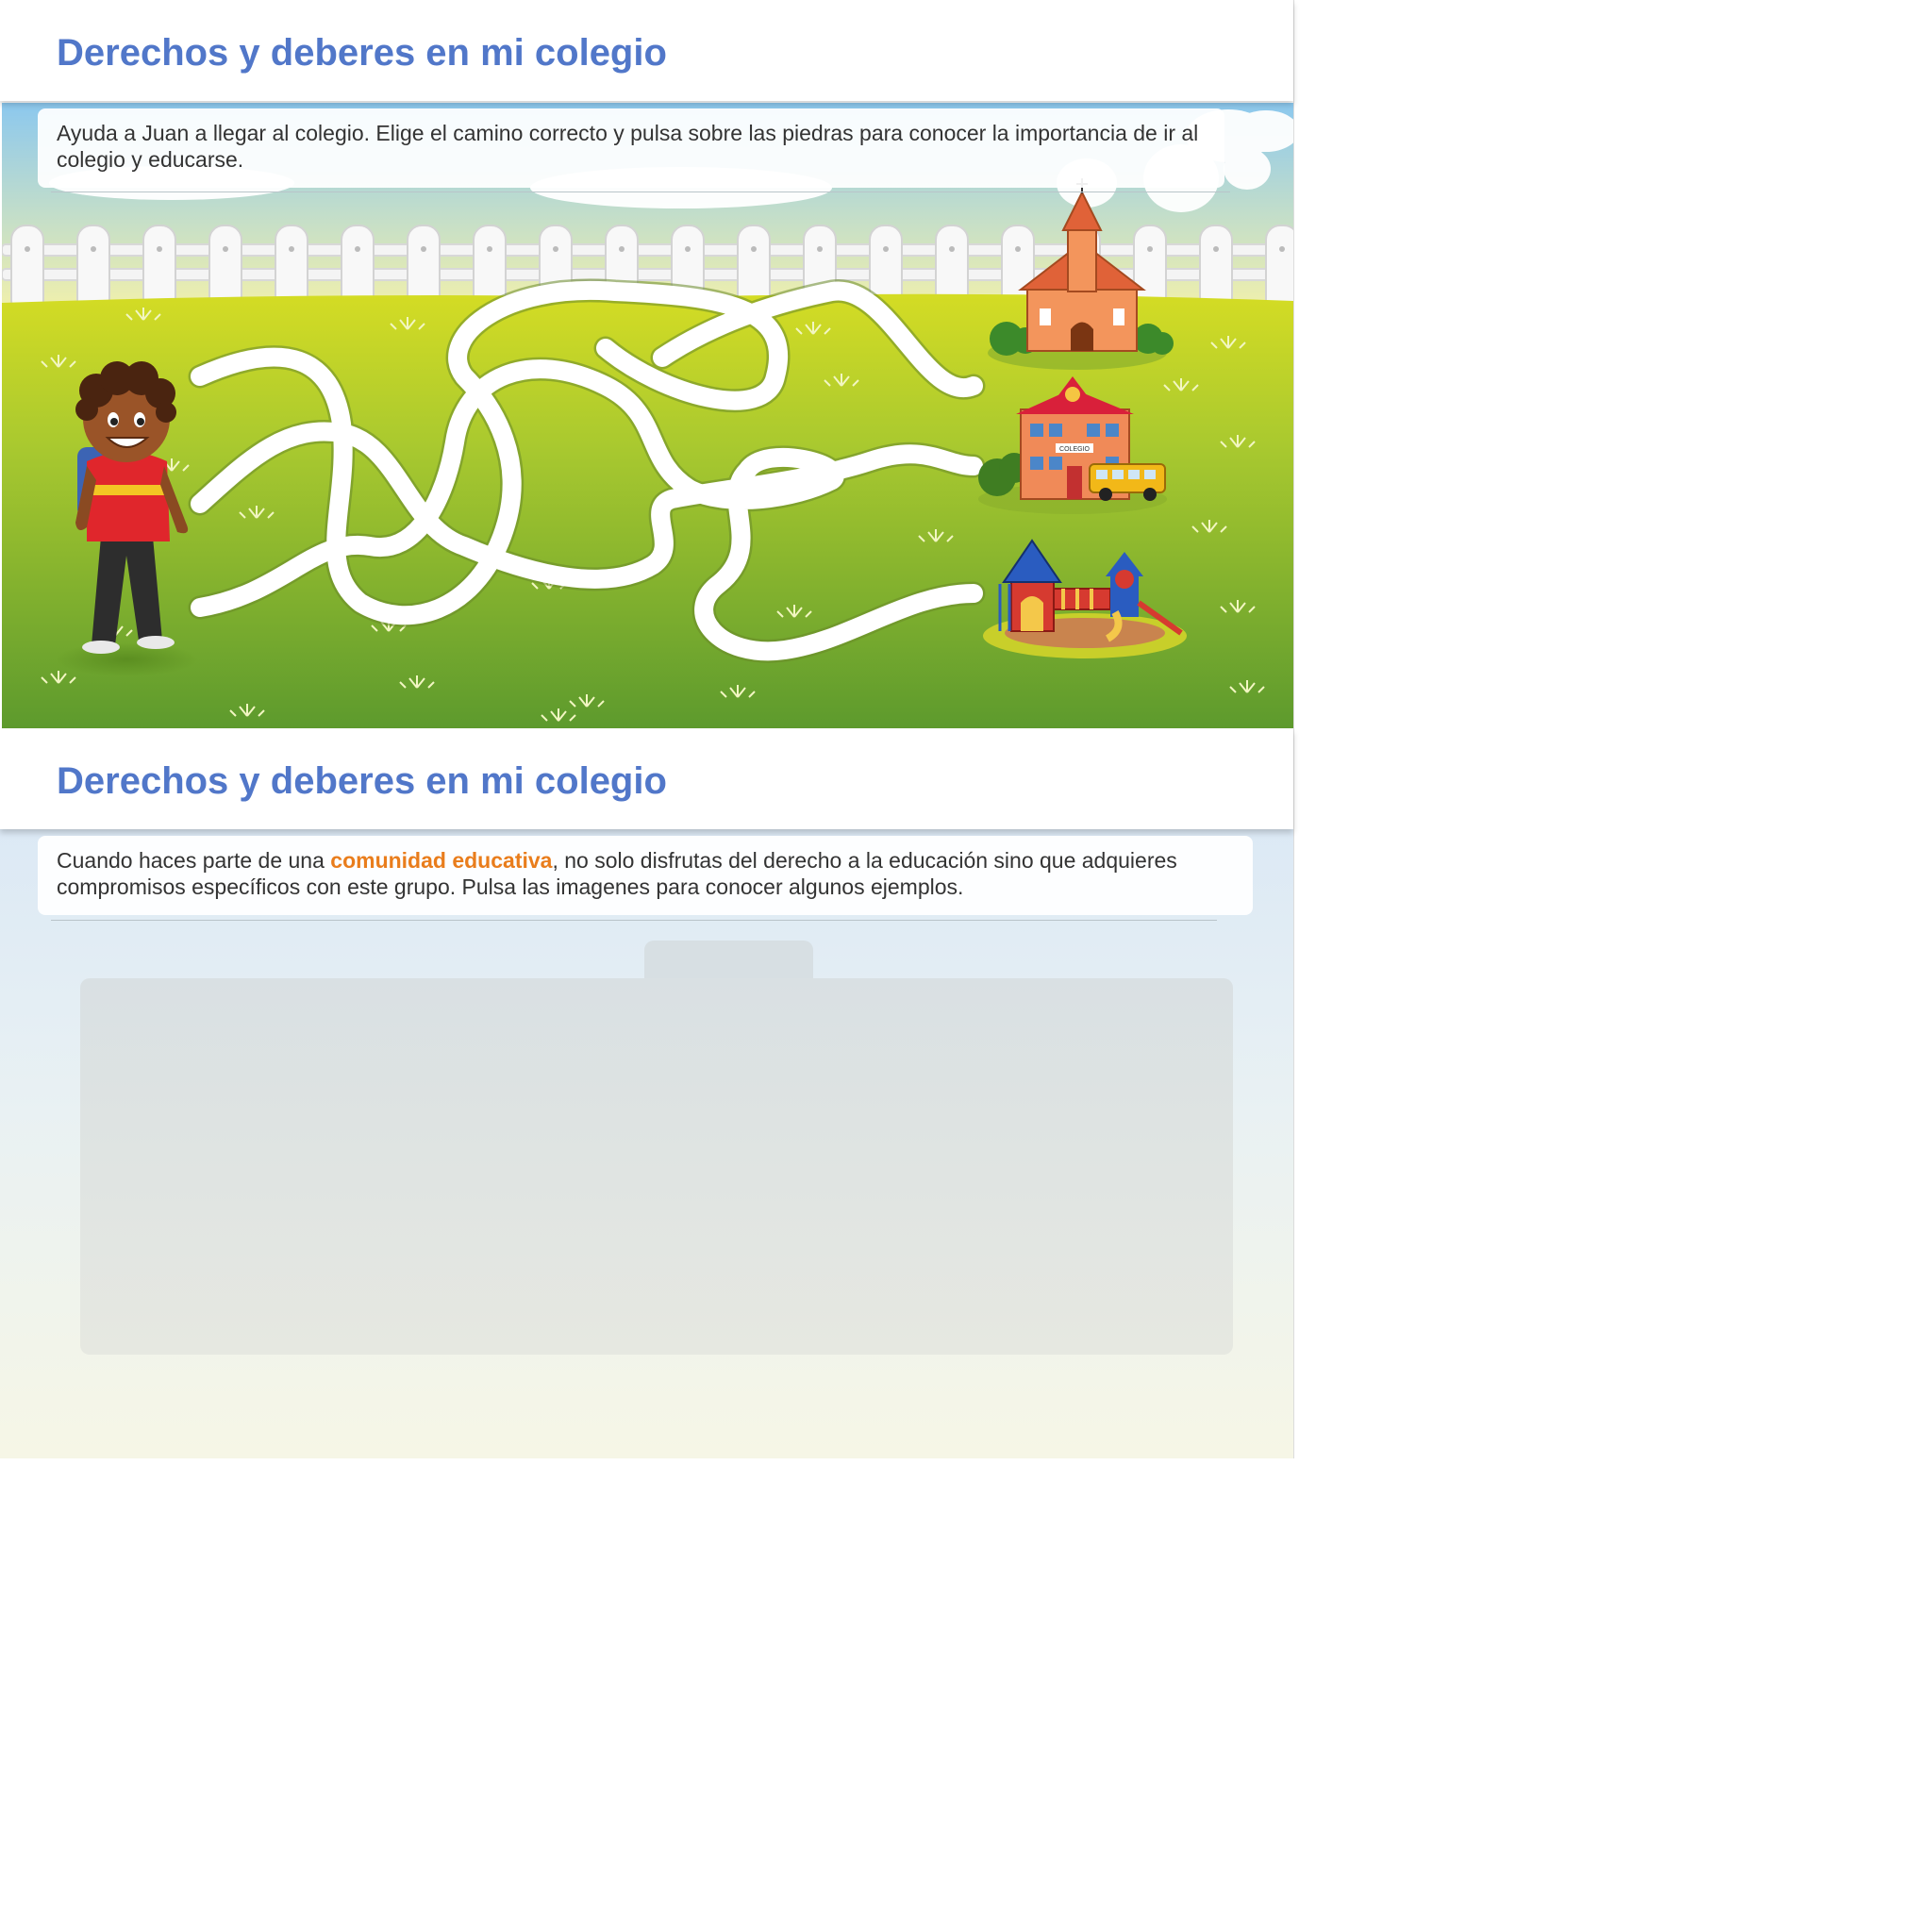 The height and width of the screenshot is (1932, 1932). I want to click on school-sign: COLEGIO, so click(1074, 450).